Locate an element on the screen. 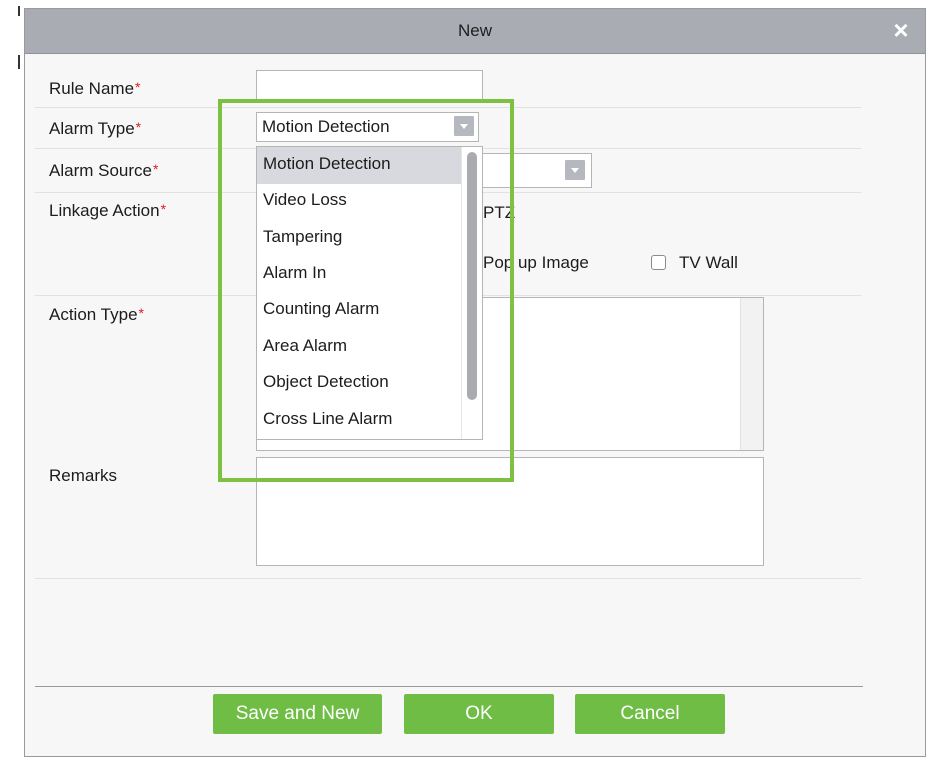 The width and height of the screenshot is (936, 765). dropdown-item-cross-line-alarm: Cross Line Alarm is located at coordinates (359, 420).